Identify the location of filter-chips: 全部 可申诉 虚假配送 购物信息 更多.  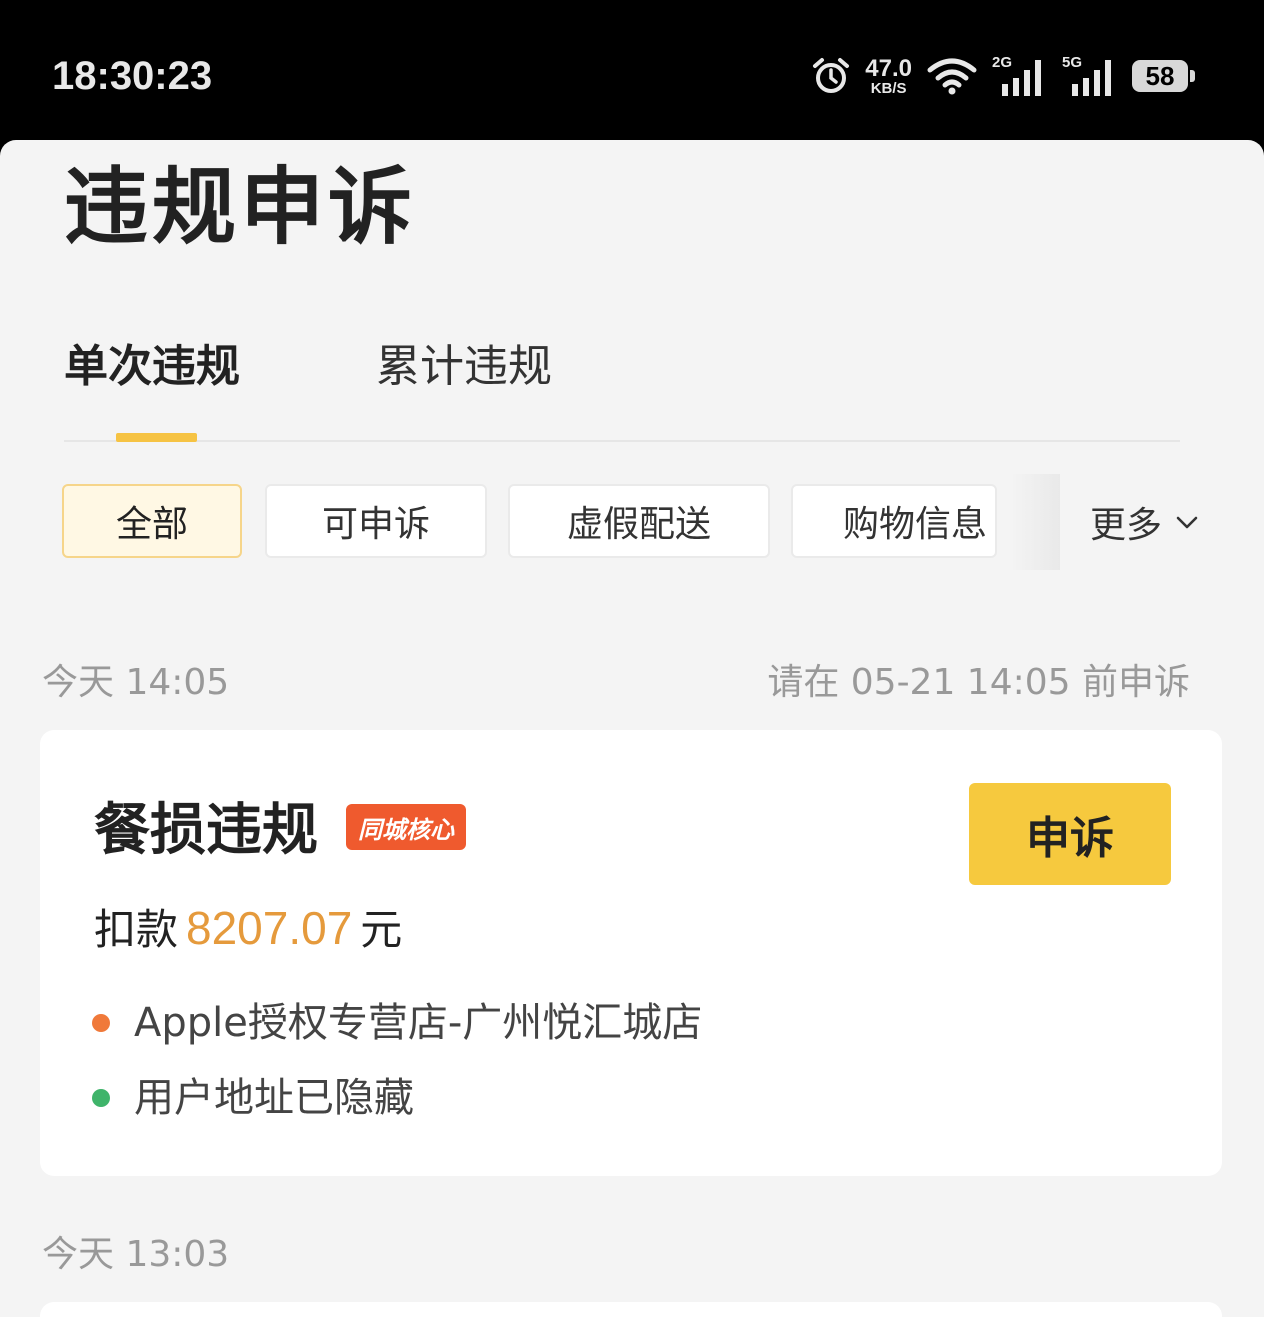
(663, 522).